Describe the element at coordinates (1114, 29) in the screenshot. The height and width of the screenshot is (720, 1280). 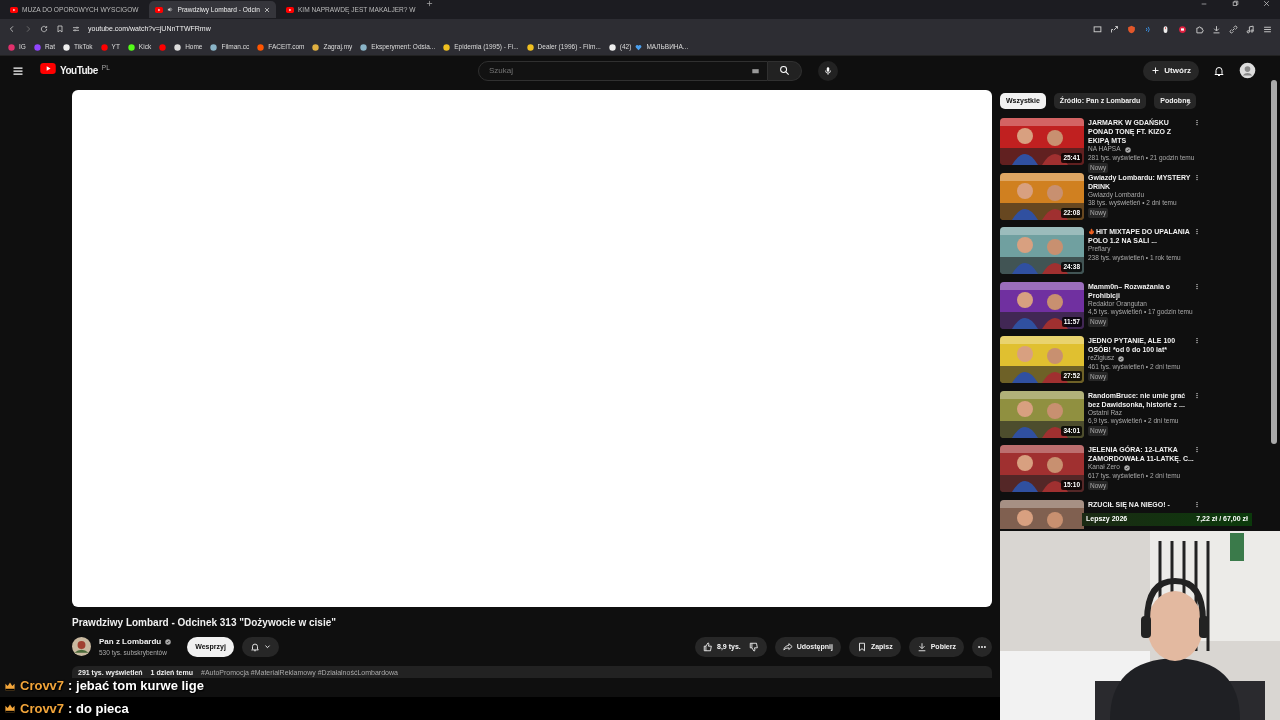
I see `share-icon` at that location.